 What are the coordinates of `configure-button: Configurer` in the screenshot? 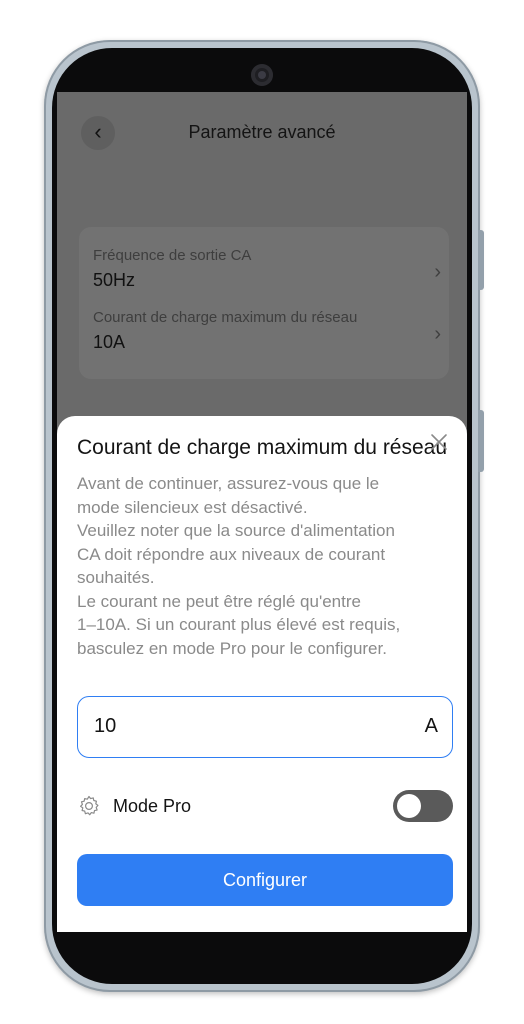 It's located at (265, 880).